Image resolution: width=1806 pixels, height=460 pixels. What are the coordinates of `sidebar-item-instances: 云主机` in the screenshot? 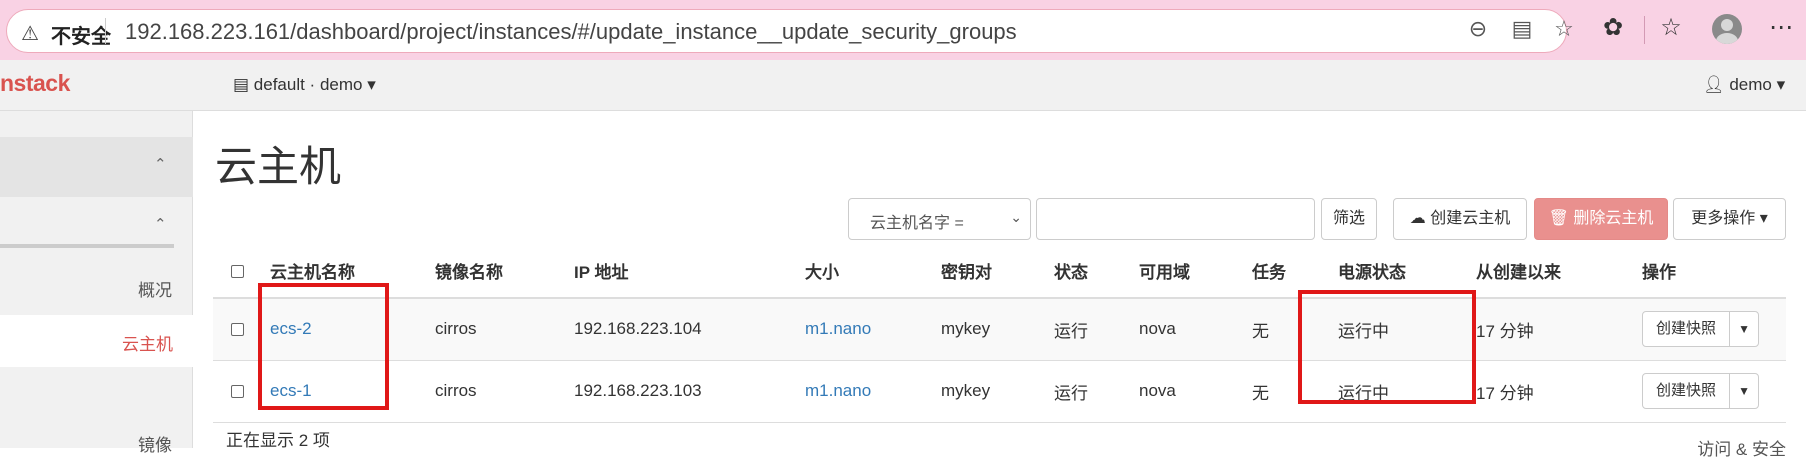 It's located at (147, 342).